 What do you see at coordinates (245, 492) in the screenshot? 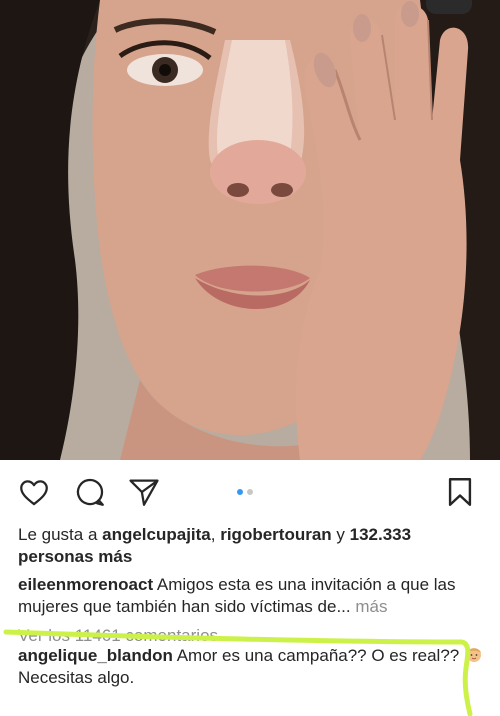
I see `carousel-indicator` at bounding box center [245, 492].